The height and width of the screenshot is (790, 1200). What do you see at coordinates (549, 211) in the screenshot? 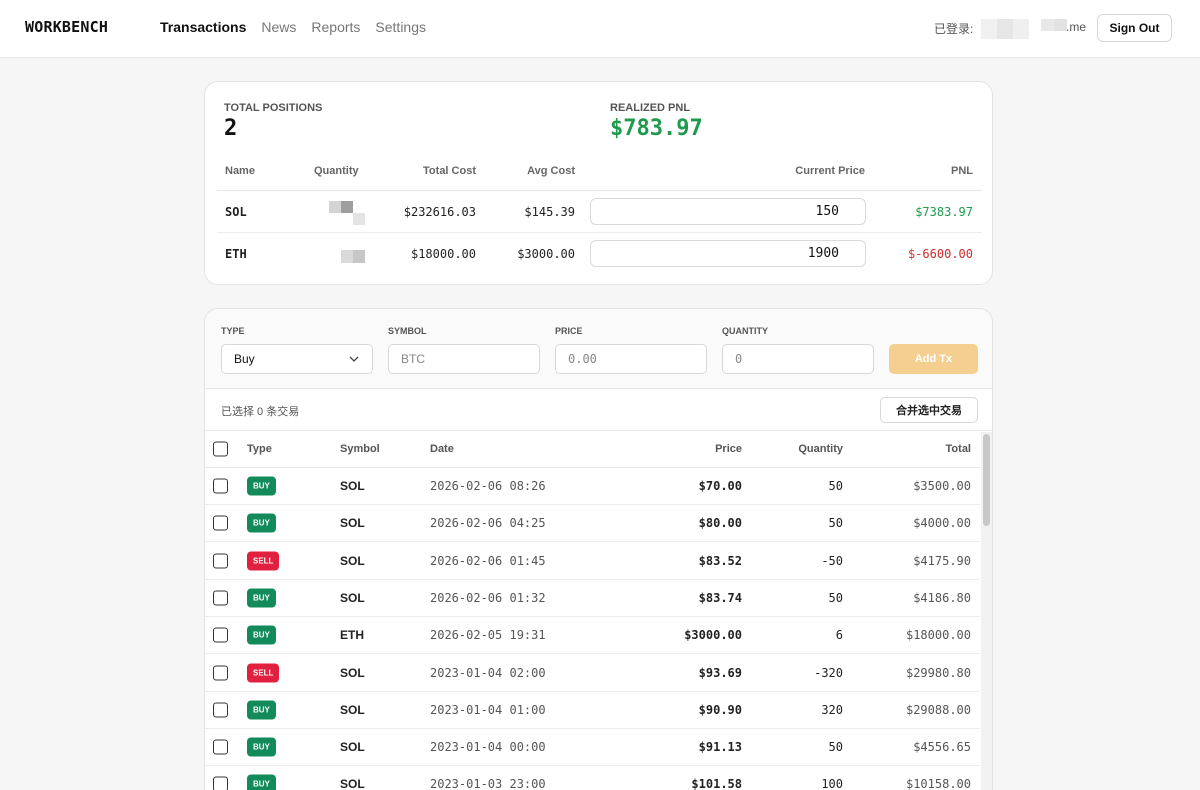
I see `position-avg-cost: $145.39` at bounding box center [549, 211].